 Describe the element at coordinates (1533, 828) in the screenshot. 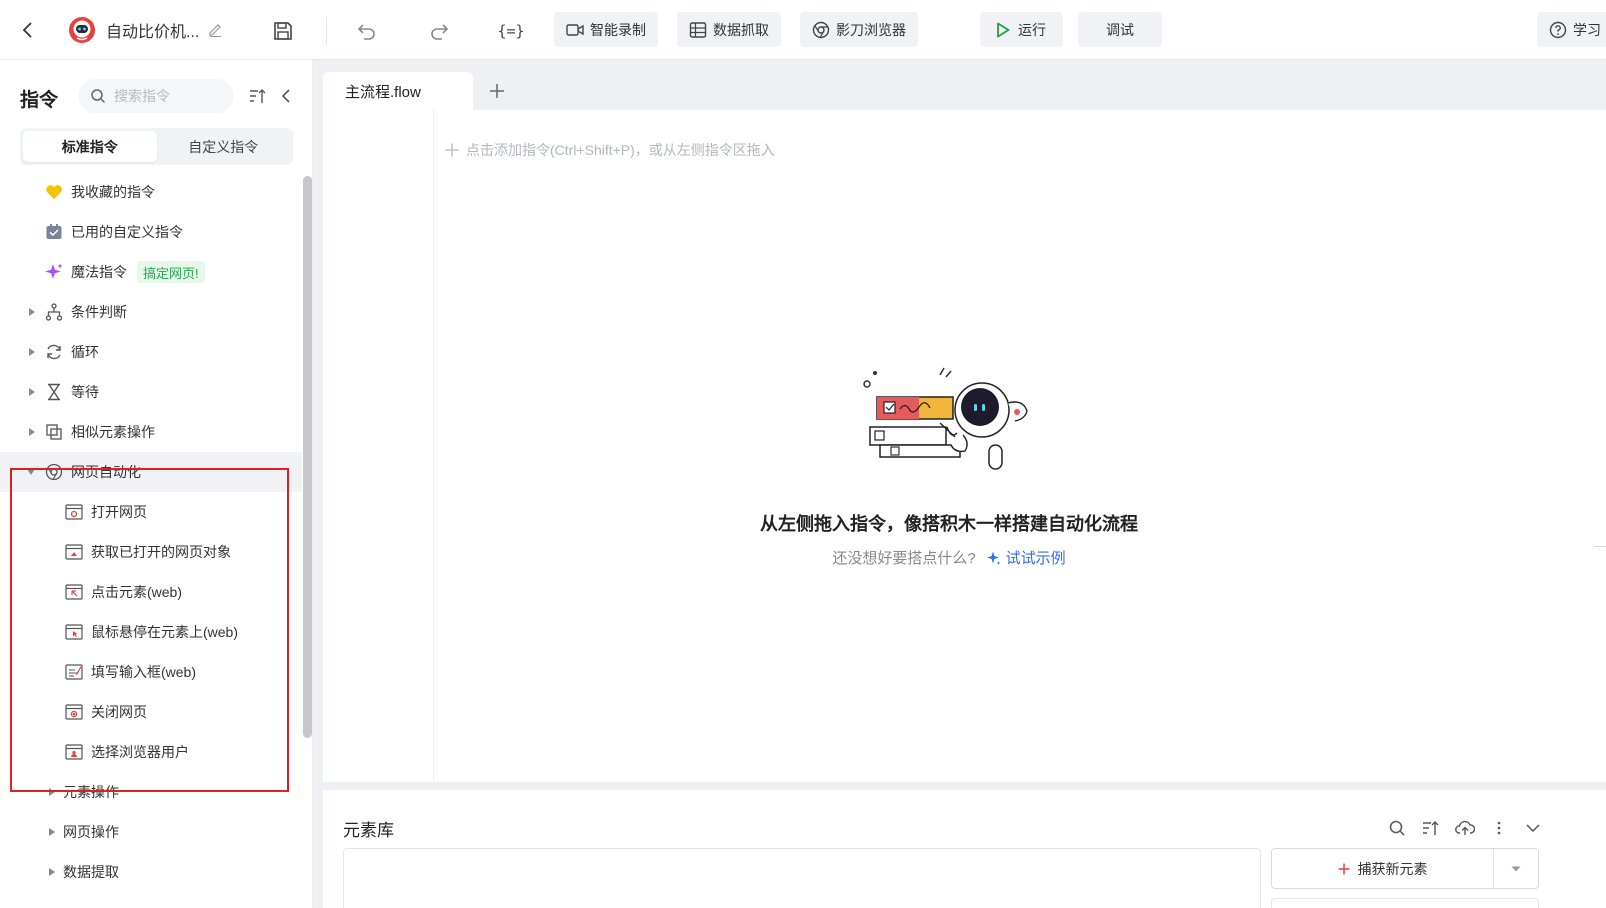

I see `chevron-down-icon` at that location.